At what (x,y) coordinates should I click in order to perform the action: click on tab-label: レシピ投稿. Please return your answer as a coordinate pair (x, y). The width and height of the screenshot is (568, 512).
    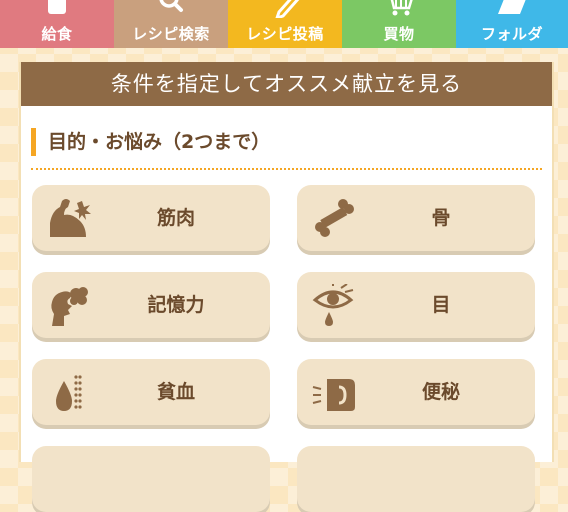
    Looking at the image, I should click on (285, 34).